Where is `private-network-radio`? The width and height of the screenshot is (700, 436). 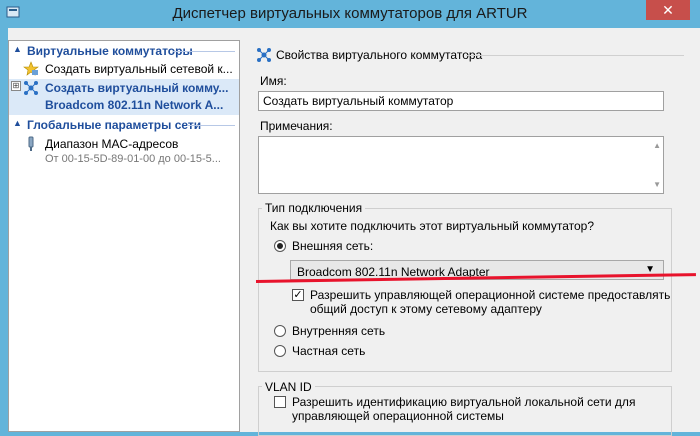 private-network-radio is located at coordinates (280, 351).